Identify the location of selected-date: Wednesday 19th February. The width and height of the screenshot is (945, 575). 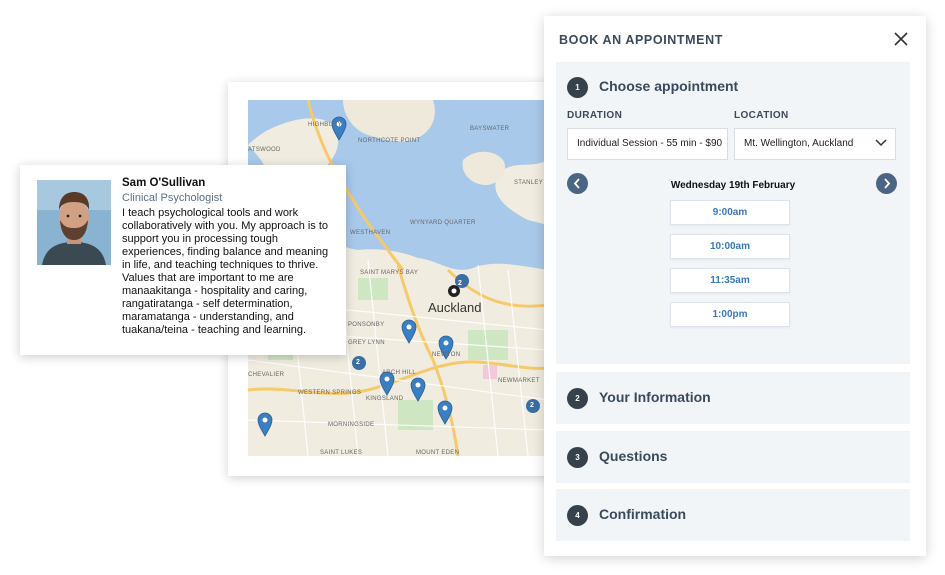
(733, 185).